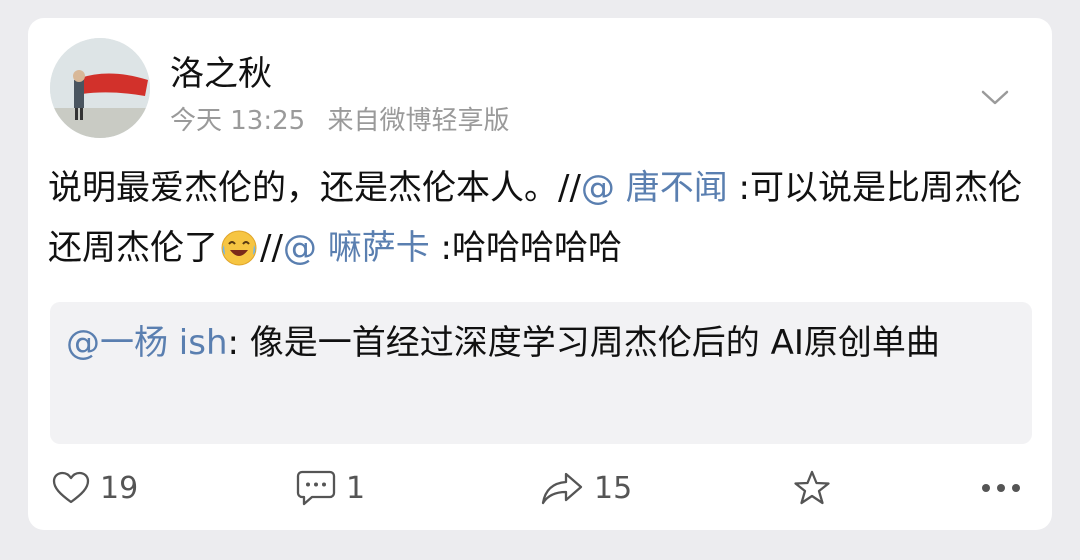 The height and width of the screenshot is (560, 1080). Describe the element at coordinates (95, 488) in the screenshot. I see `like-button: 19` at that location.